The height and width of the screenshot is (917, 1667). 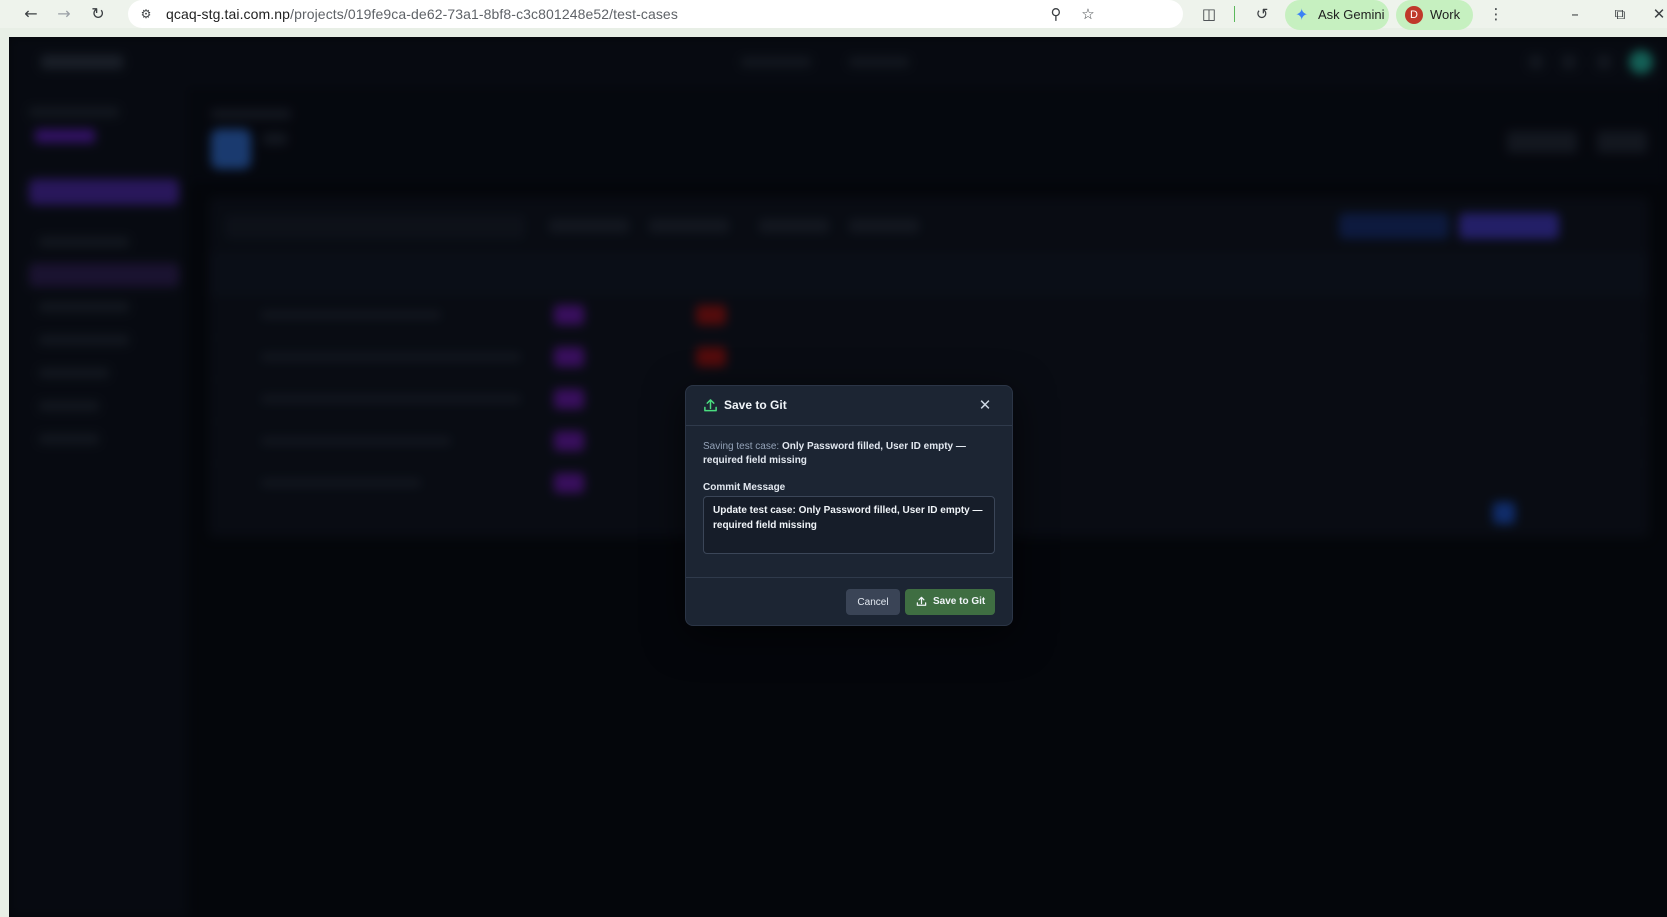 I want to click on avatar: D, so click(x=1414, y=15).